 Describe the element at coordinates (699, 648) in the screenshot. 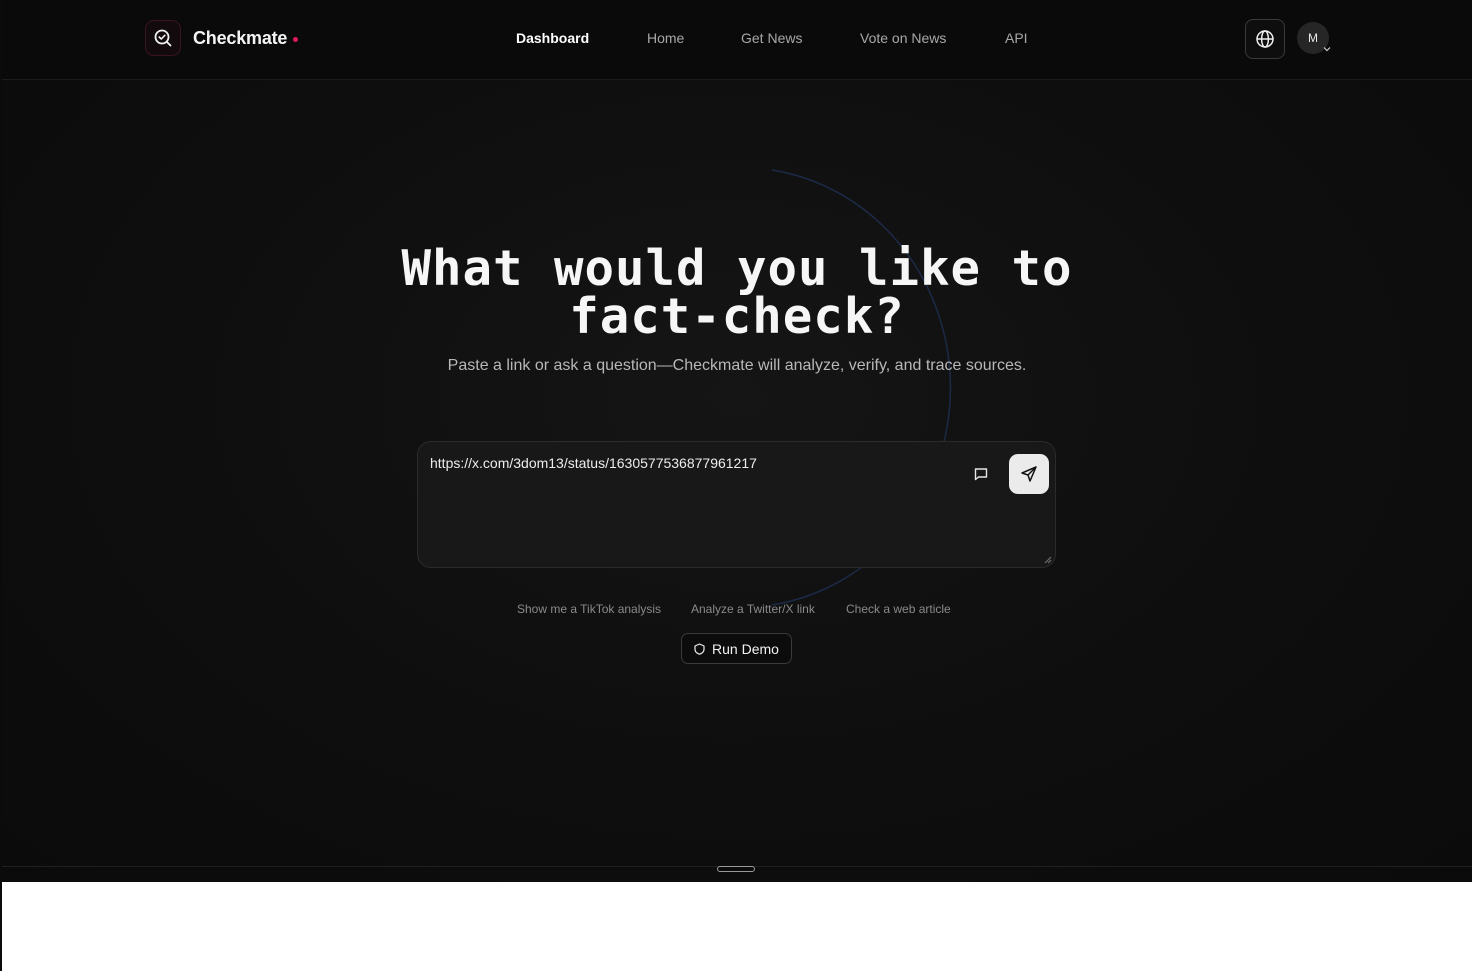

I see `shield-icon` at that location.